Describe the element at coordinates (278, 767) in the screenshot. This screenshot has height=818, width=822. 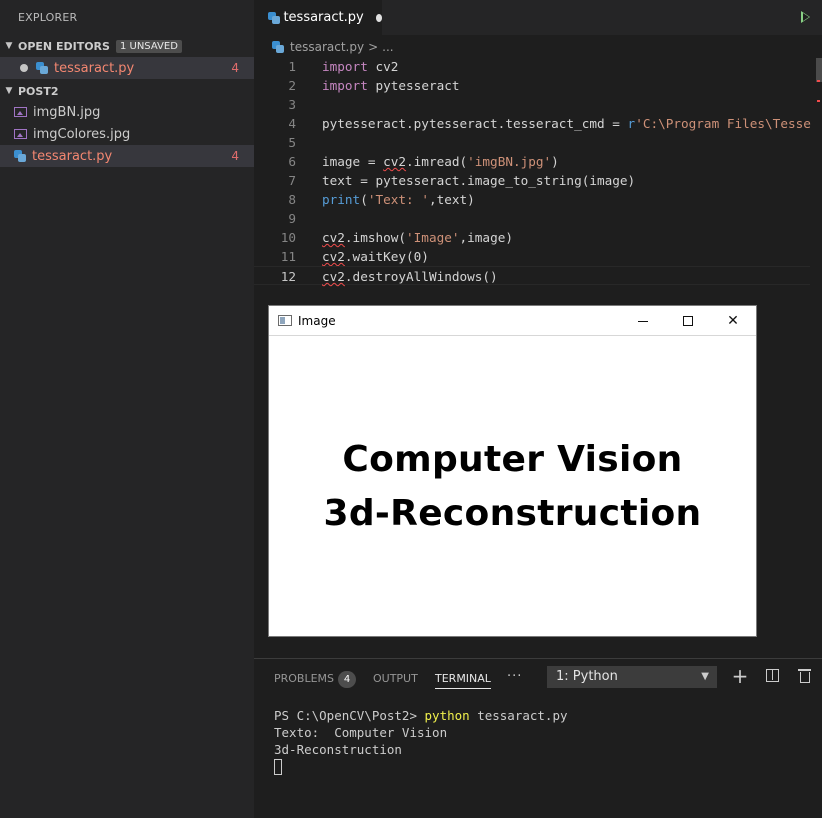
I see `terminal-cursor` at that location.